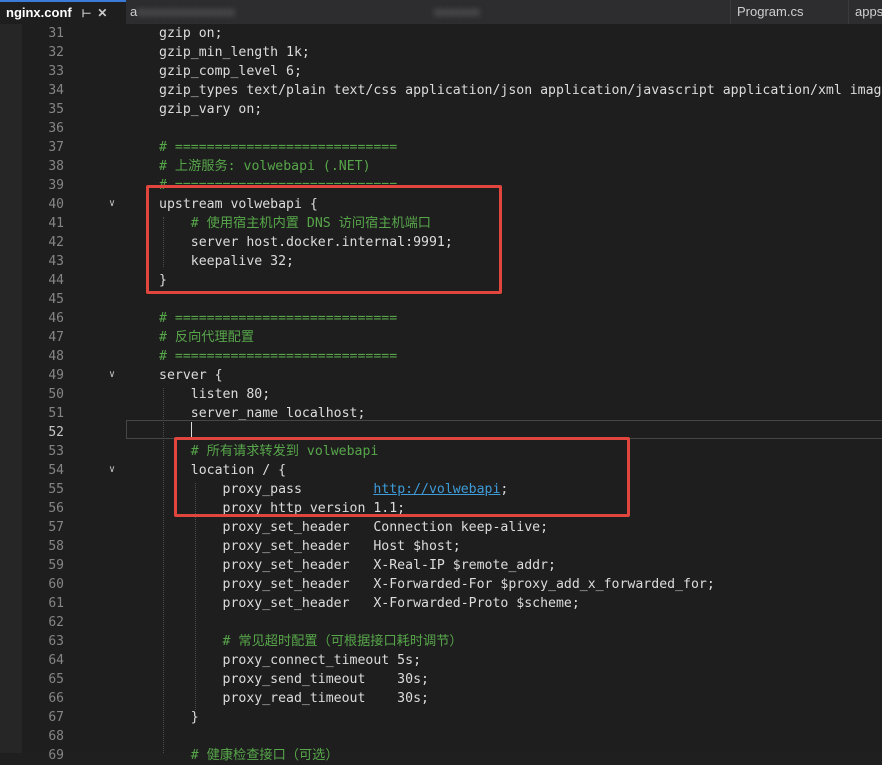 The height and width of the screenshot is (765, 882). What do you see at coordinates (441, 622) in the screenshot?
I see `code-line: 62` at bounding box center [441, 622].